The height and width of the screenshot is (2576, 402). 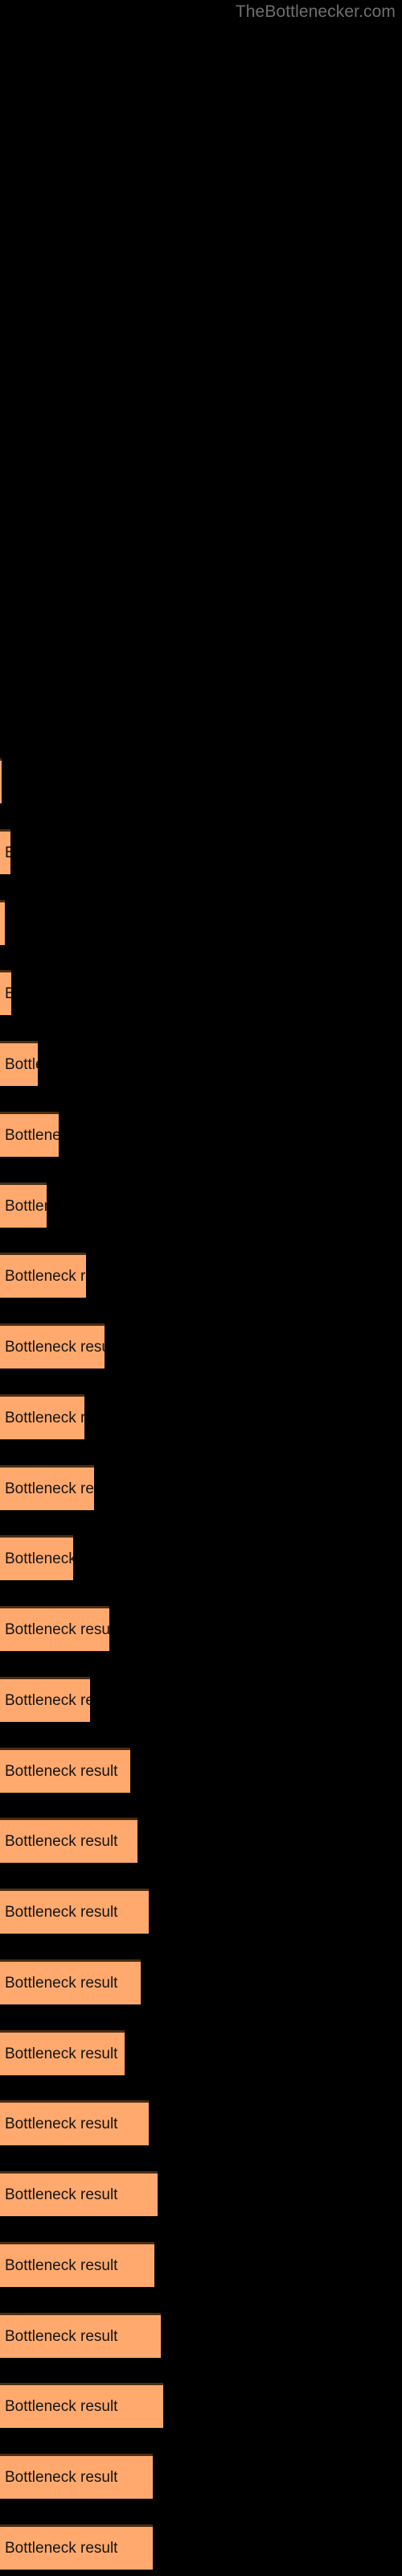 I want to click on bar-10: Bottleneck result, so click(x=42, y=1416).